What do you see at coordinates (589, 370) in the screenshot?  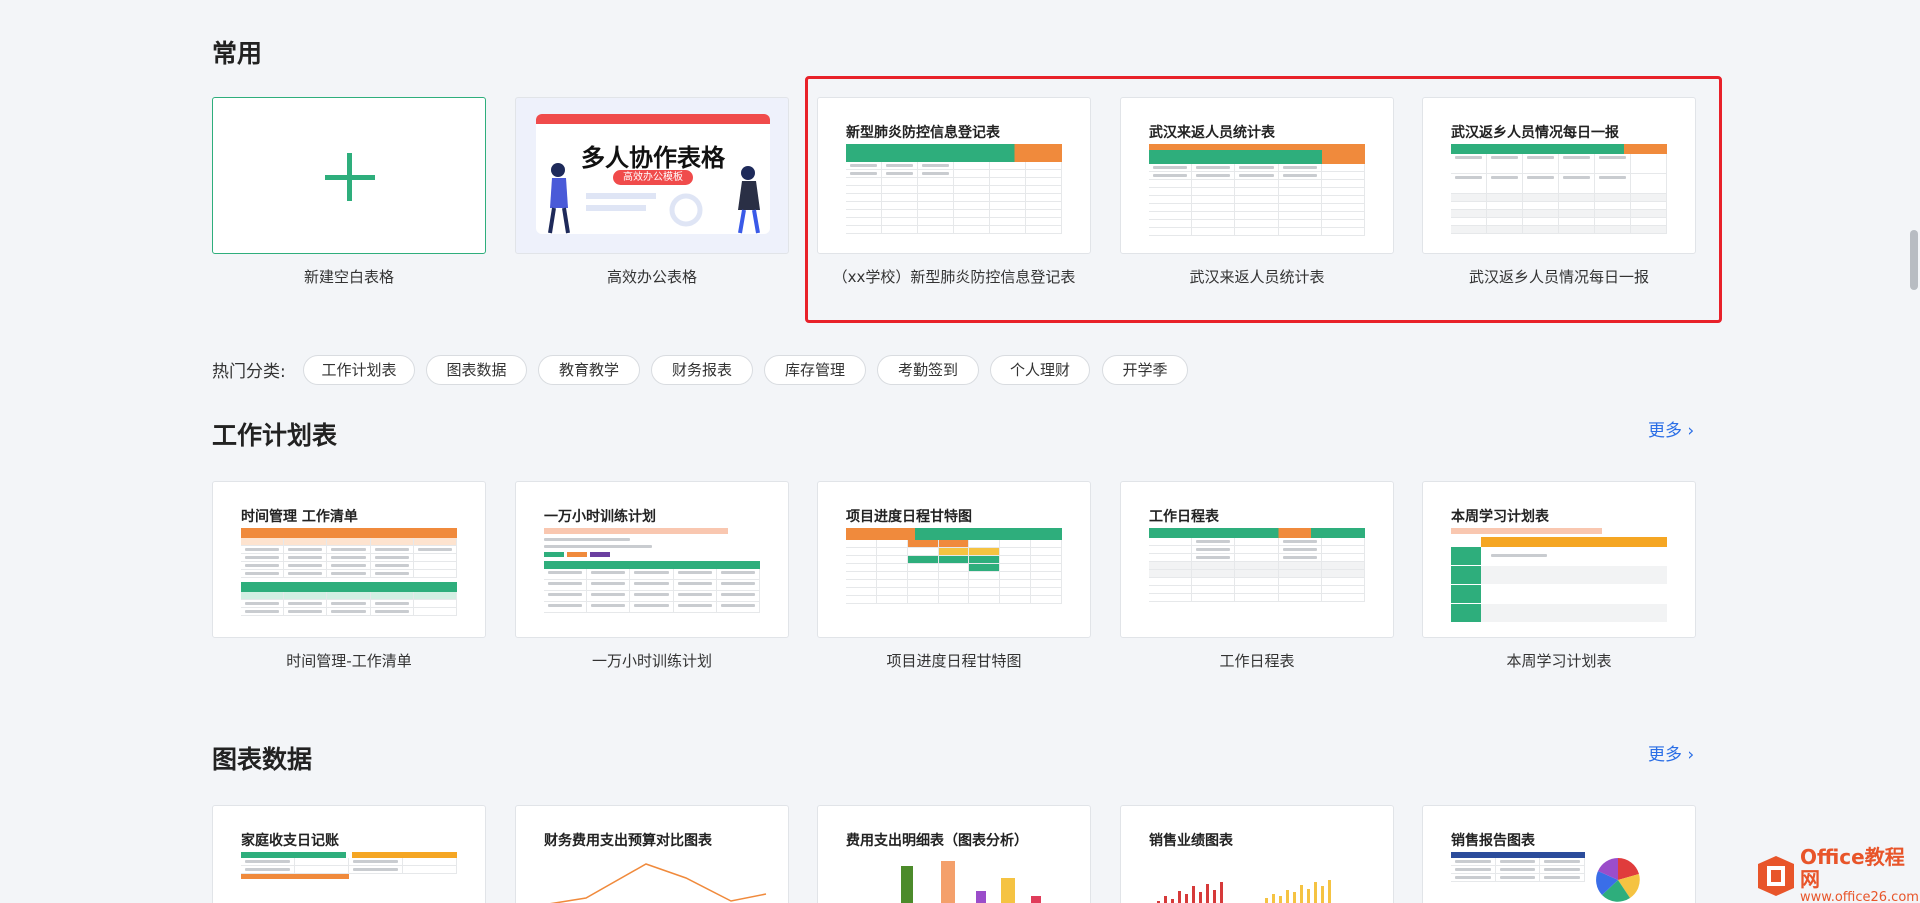 I see `category-tag: 教育教学` at bounding box center [589, 370].